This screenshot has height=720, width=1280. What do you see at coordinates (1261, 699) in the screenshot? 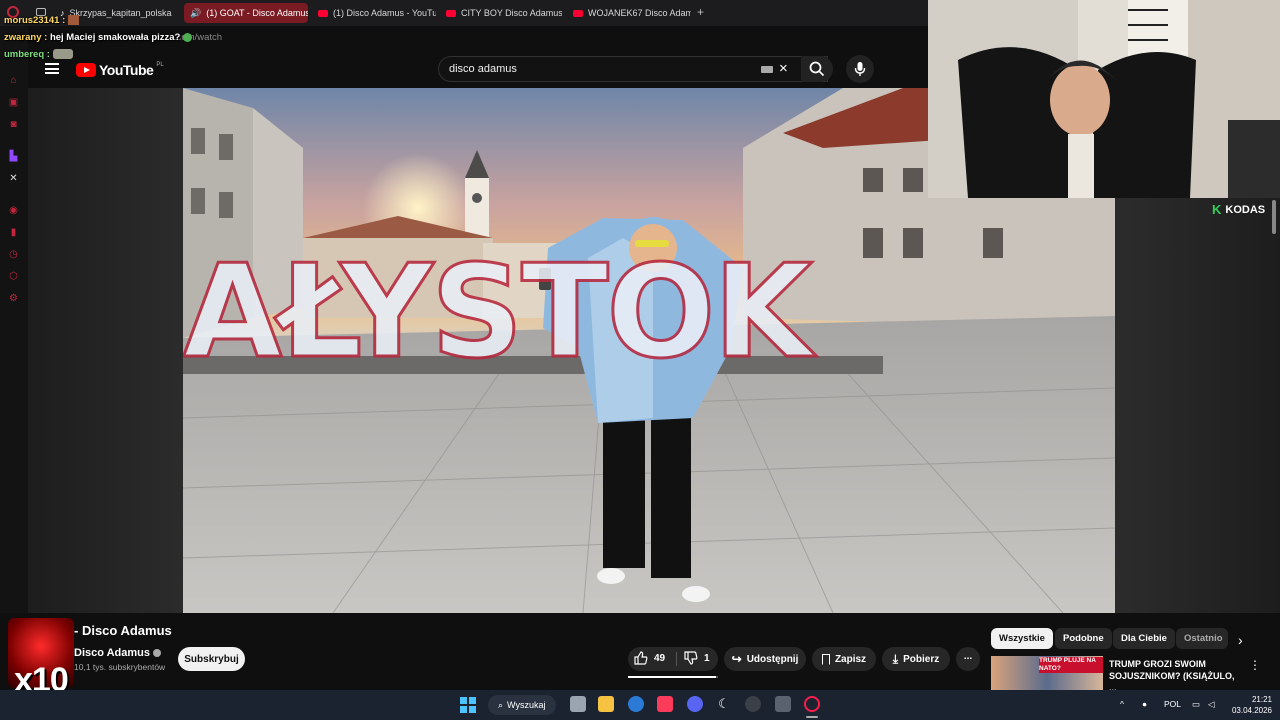
I see `clock-time: 21:21` at bounding box center [1261, 699].